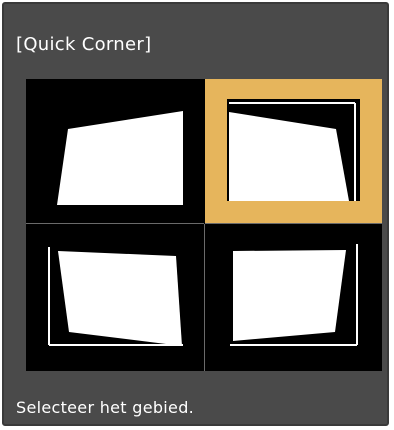 The width and height of the screenshot is (394, 430). I want to click on keystone-top-right-icon, so click(293, 150).